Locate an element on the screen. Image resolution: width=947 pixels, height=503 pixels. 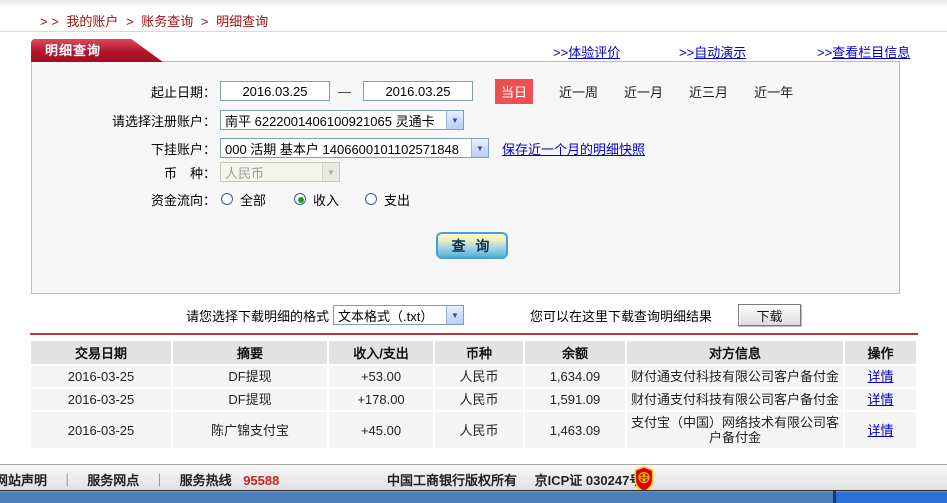
bottom-bar-left is located at coordinates (416, 497).